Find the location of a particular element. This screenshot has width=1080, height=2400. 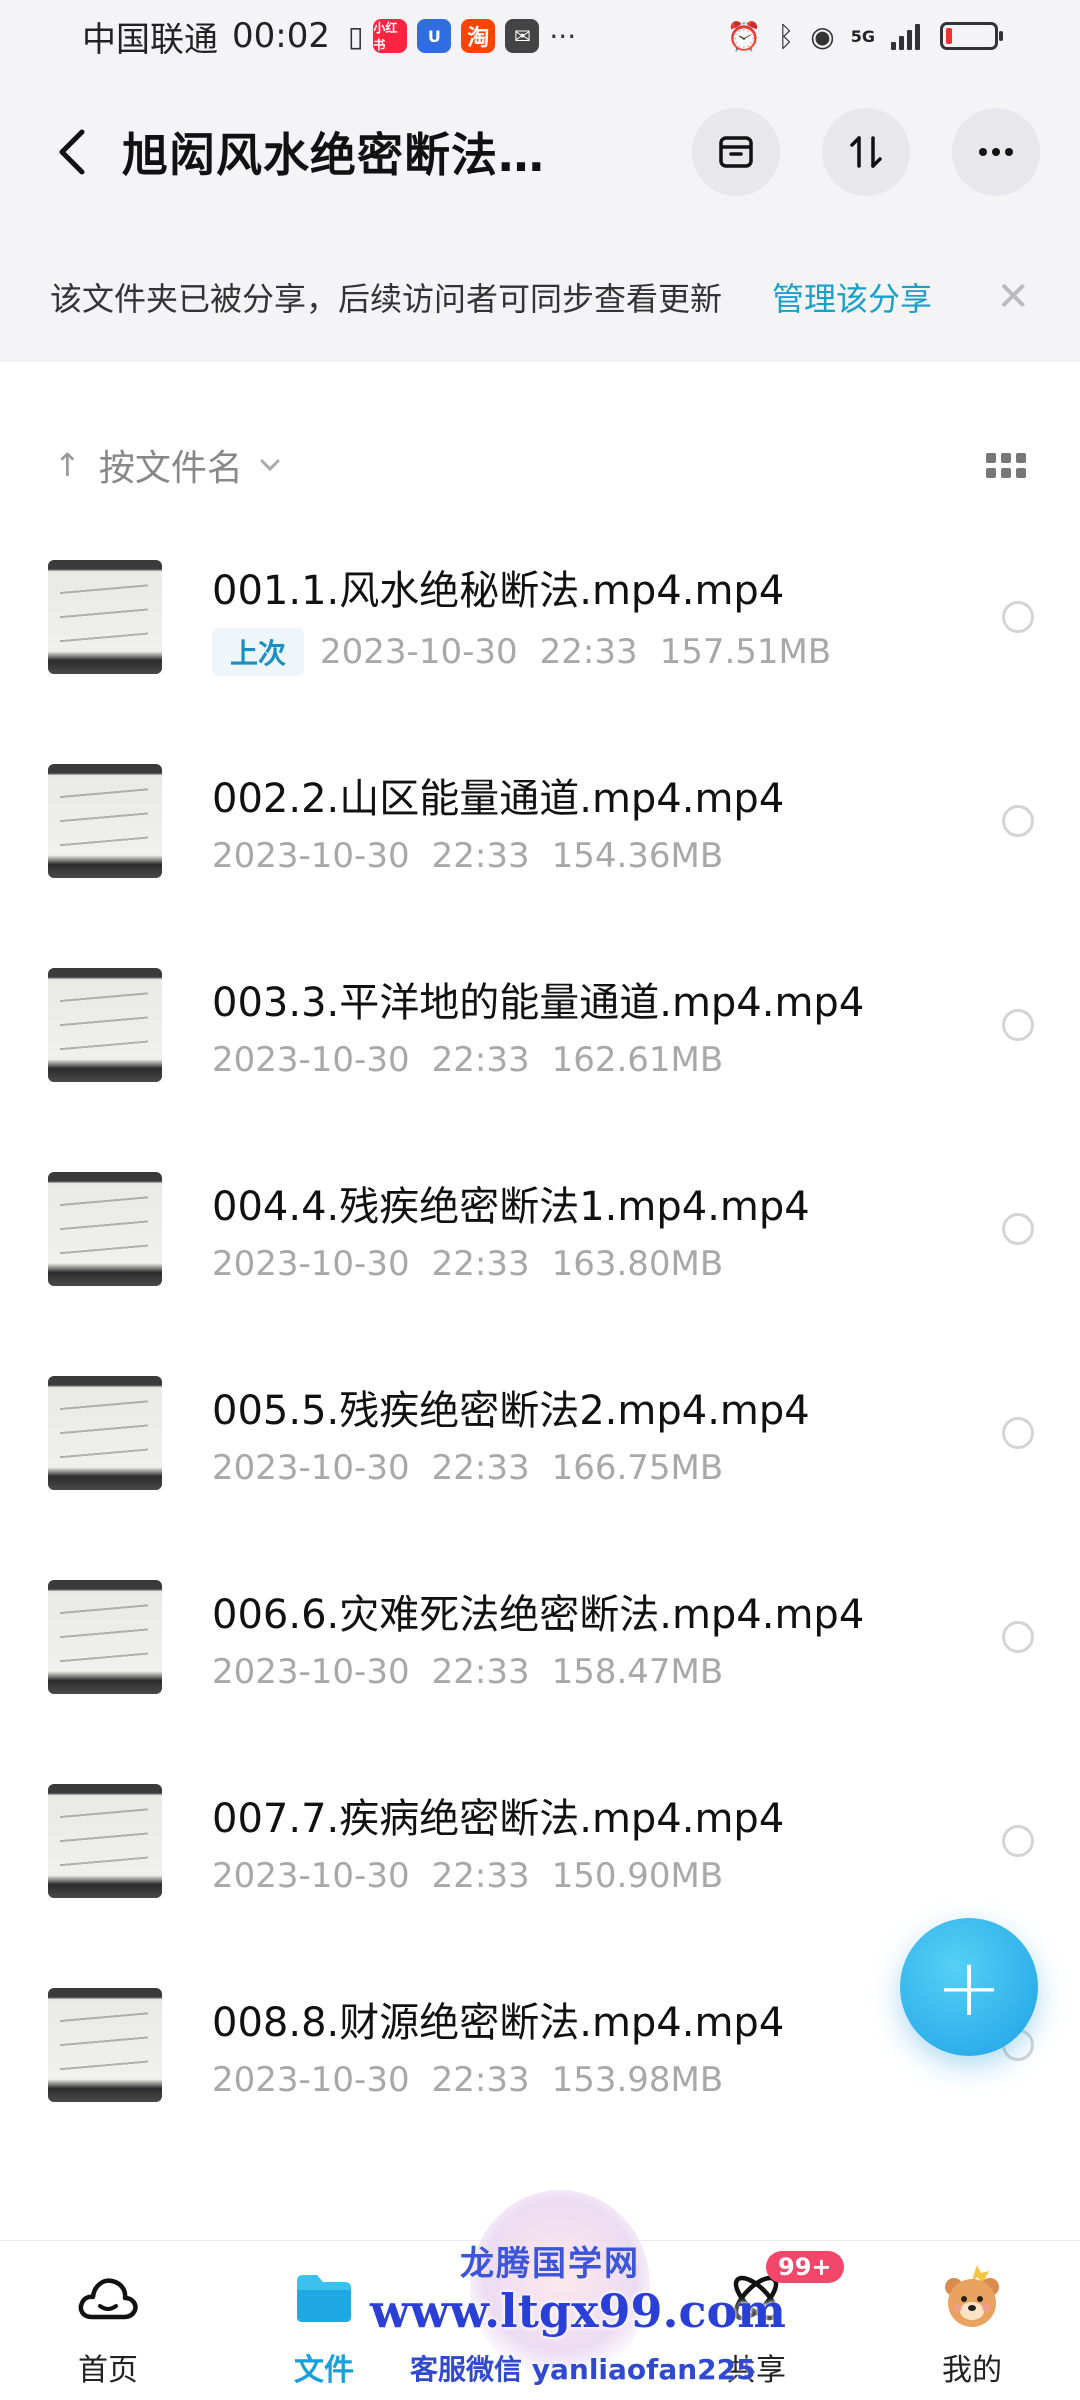

file-name: 008.8.财源绝密断法.mp4.mp4 is located at coordinates (498, 2023).